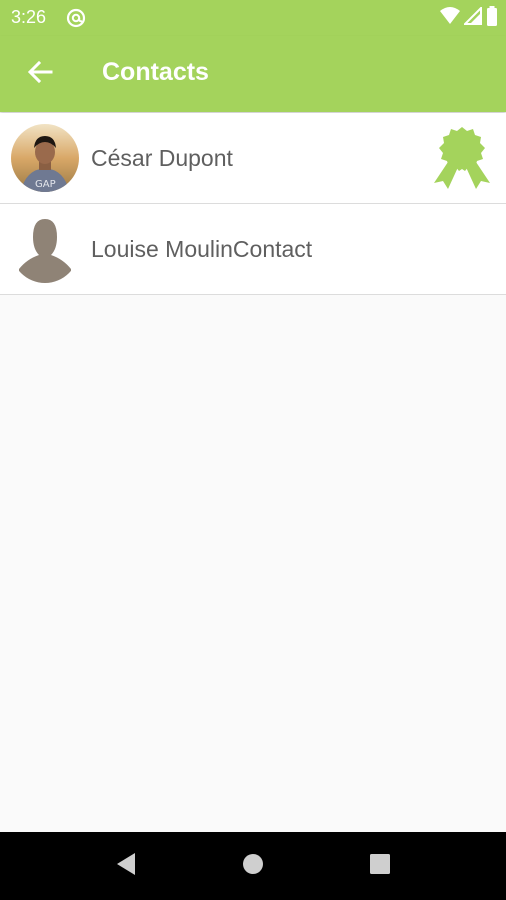  I want to click on award-ribbon-icon, so click(462, 158).